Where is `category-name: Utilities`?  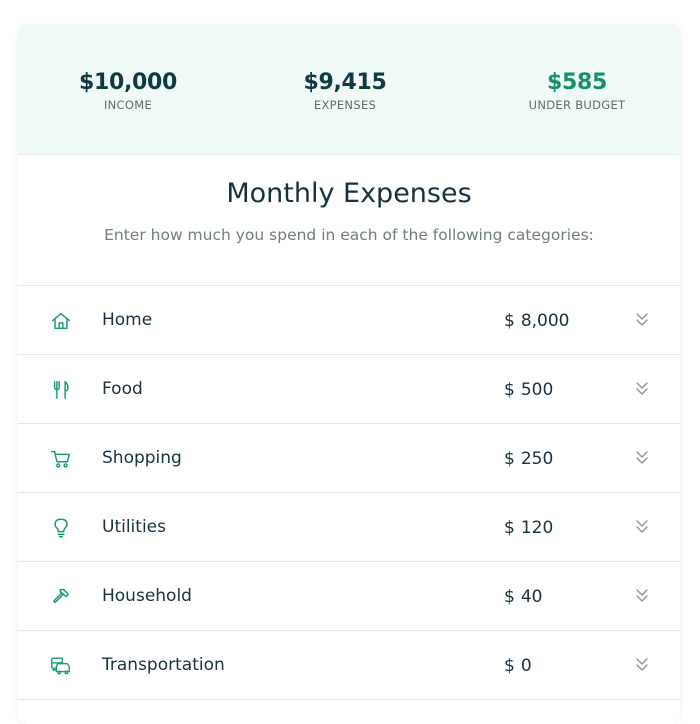
category-name: Utilities is located at coordinates (134, 527).